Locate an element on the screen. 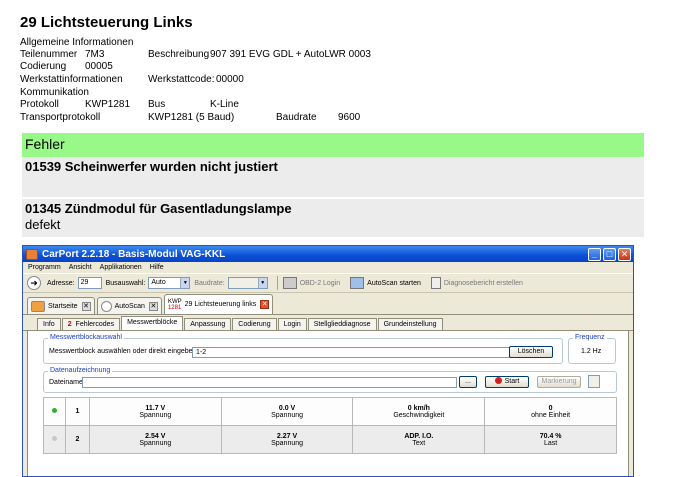 The height and width of the screenshot is (477, 690). autoscan-start-label: AutoScan starten is located at coordinates (394, 283).